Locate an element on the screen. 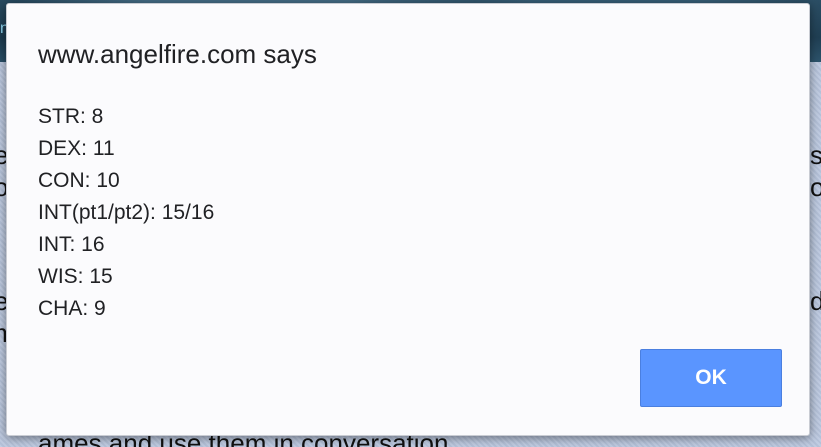 The height and width of the screenshot is (447, 821). background-text-fragment: s is located at coordinates (815, 155).